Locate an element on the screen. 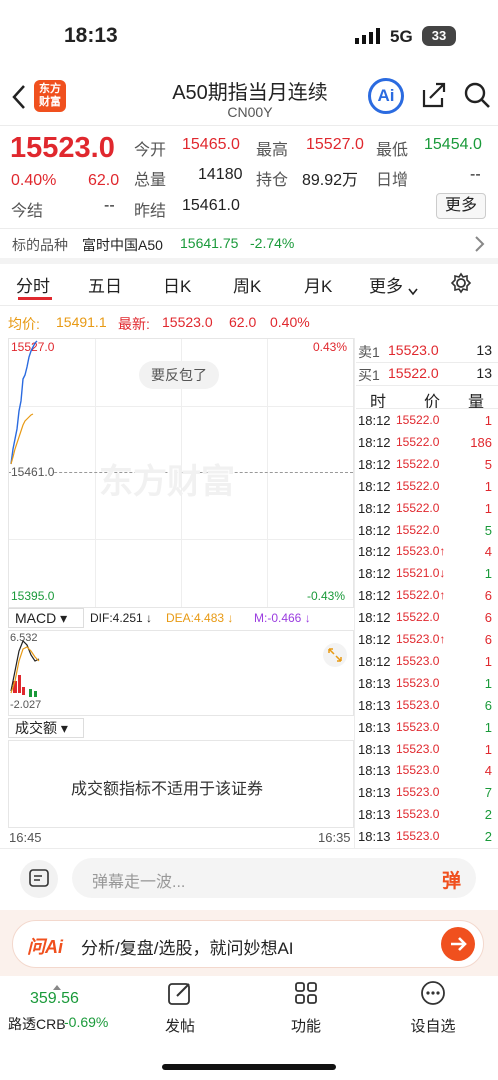 Image resolution: width=498 pixels, height=1080 pixels. oi-value: 89.92万 is located at coordinates (330, 180).